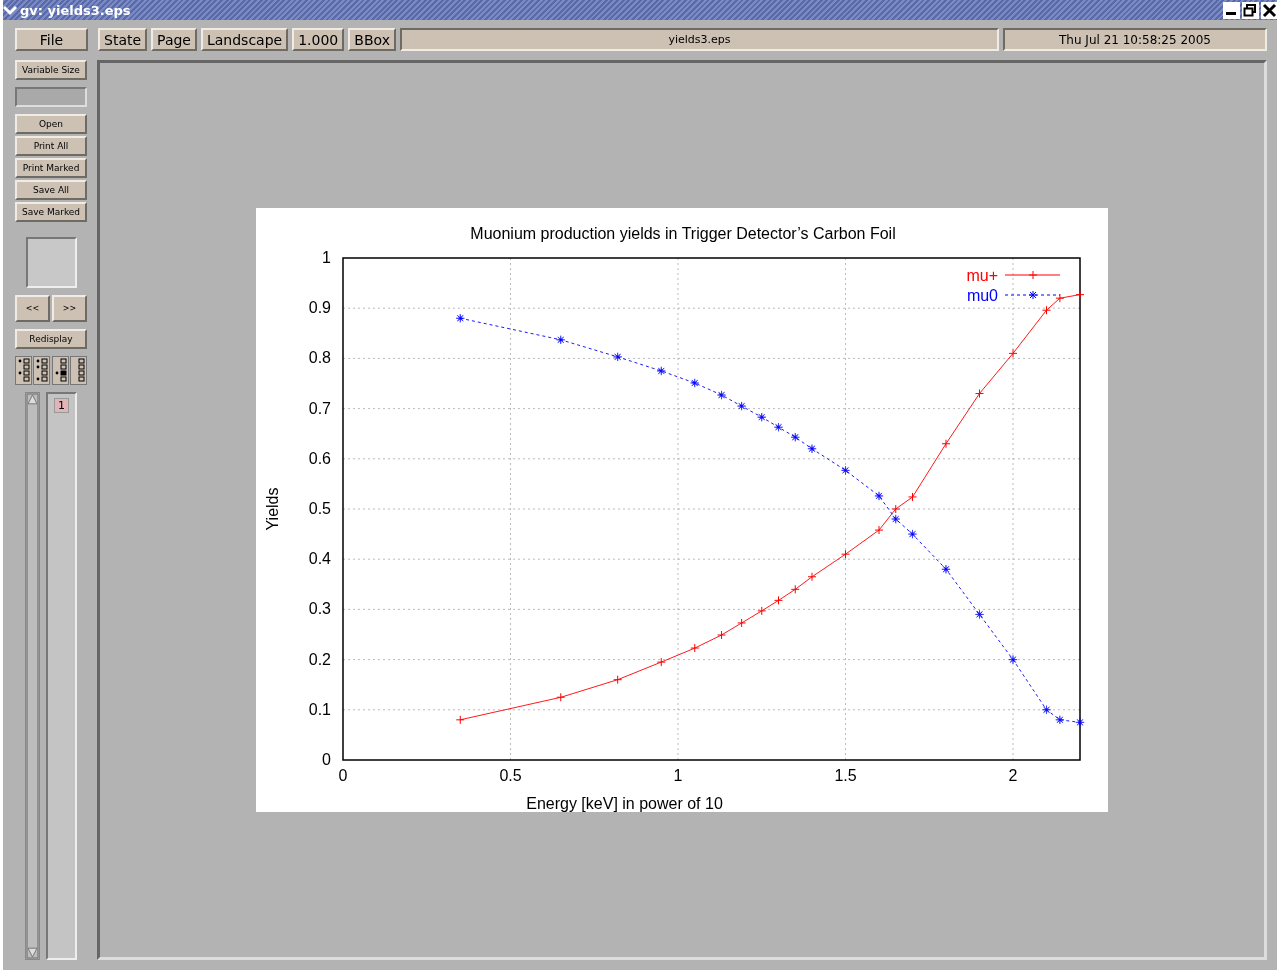 The width and height of the screenshot is (1280, 973). I want to click on x-tick-label: 1, so click(678, 775).